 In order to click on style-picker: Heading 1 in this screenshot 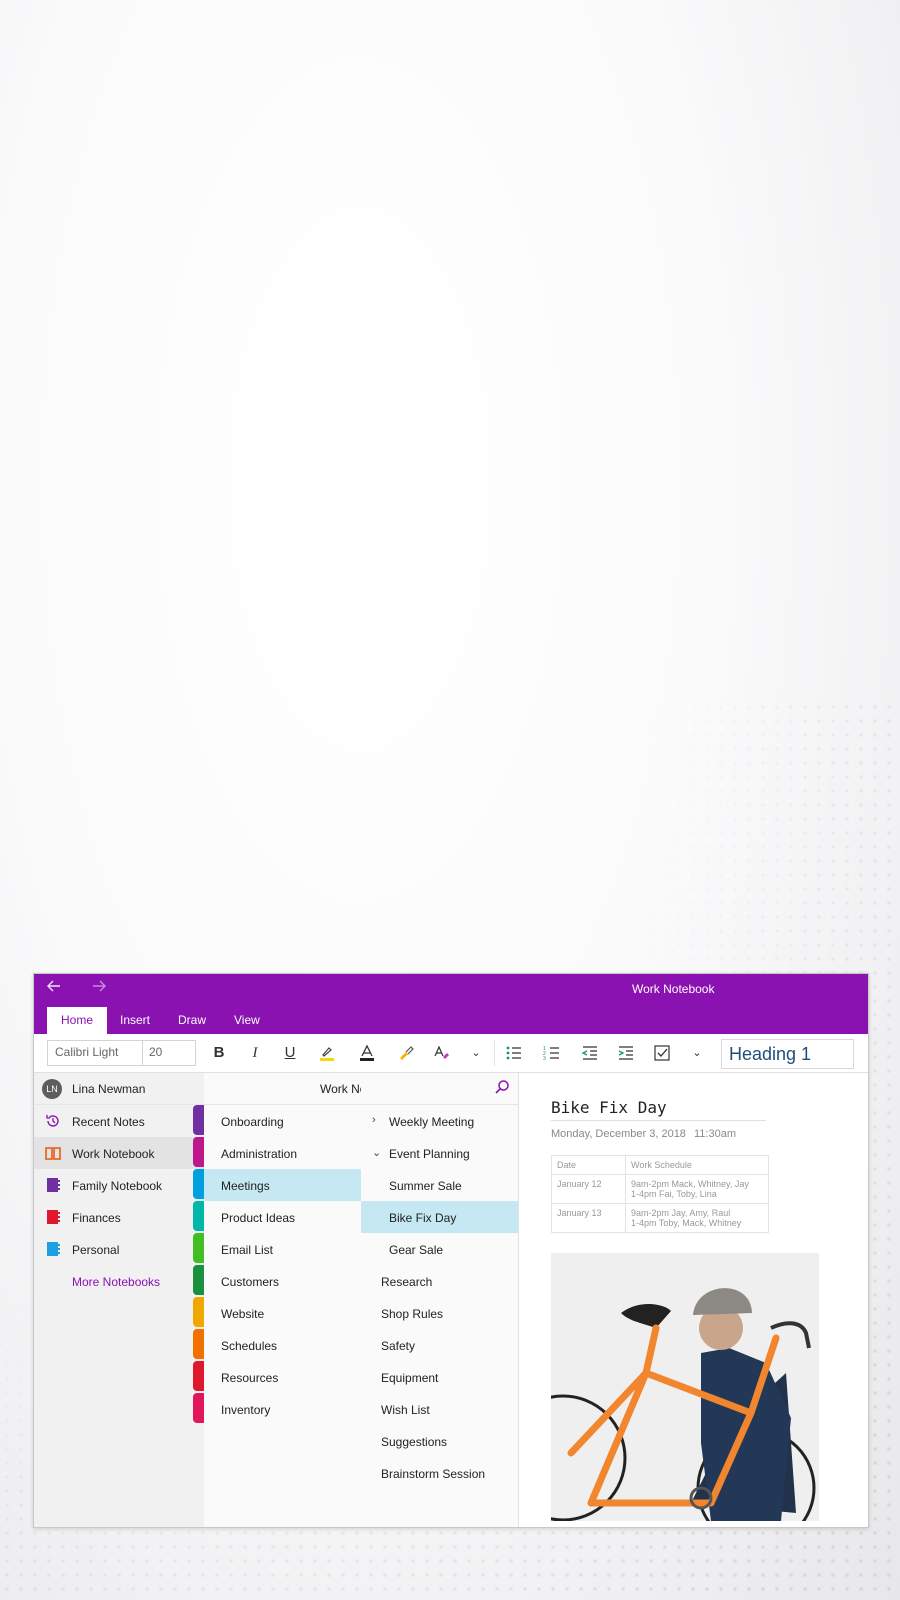, I will do `click(787, 1054)`.